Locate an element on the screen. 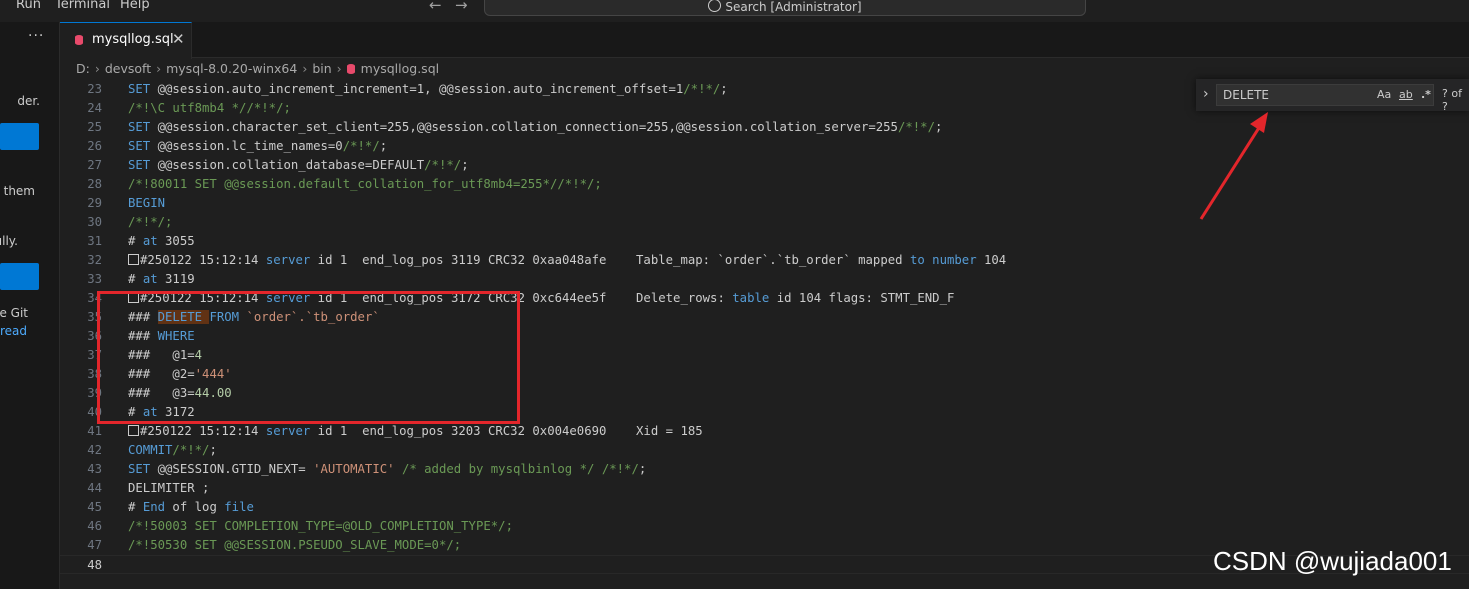  annotation-red-arrow is located at coordinates (1233, 166).